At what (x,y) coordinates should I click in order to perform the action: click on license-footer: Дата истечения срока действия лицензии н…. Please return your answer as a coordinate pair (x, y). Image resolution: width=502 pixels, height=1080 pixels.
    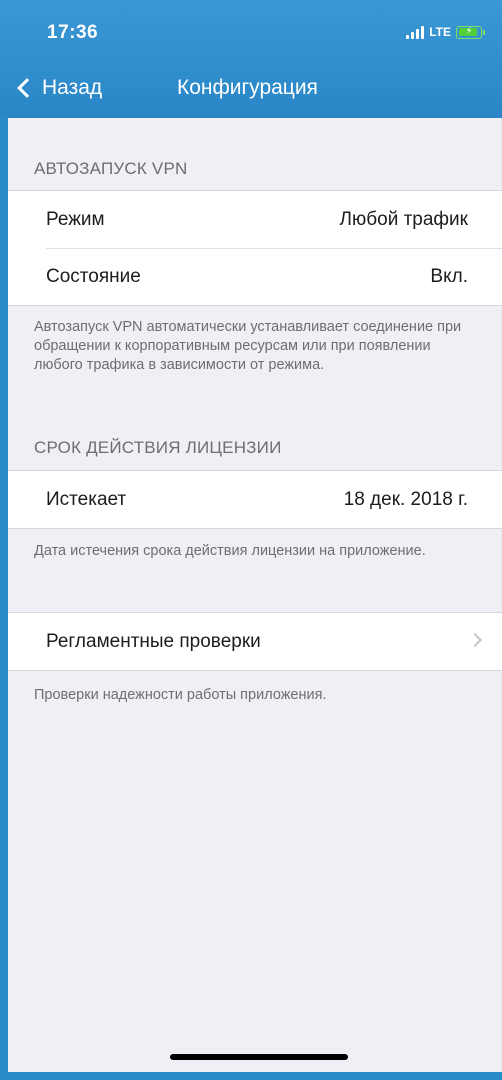
    Looking at the image, I should click on (230, 551).